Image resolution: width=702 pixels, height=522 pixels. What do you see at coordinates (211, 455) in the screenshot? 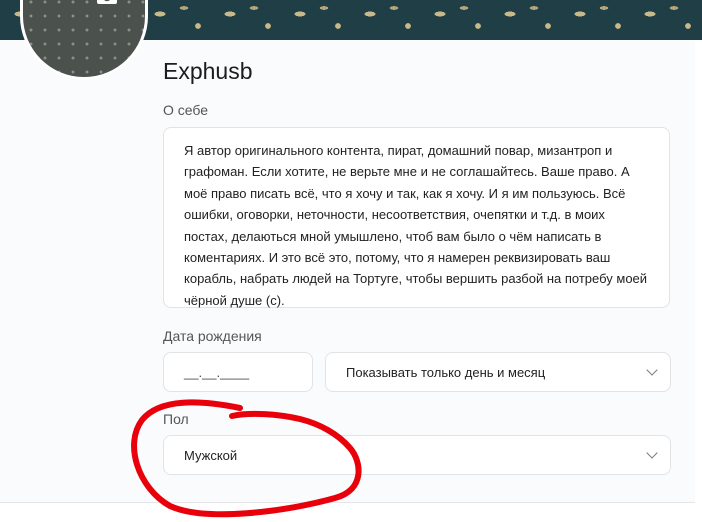
I see `gender-value: Мужской` at bounding box center [211, 455].